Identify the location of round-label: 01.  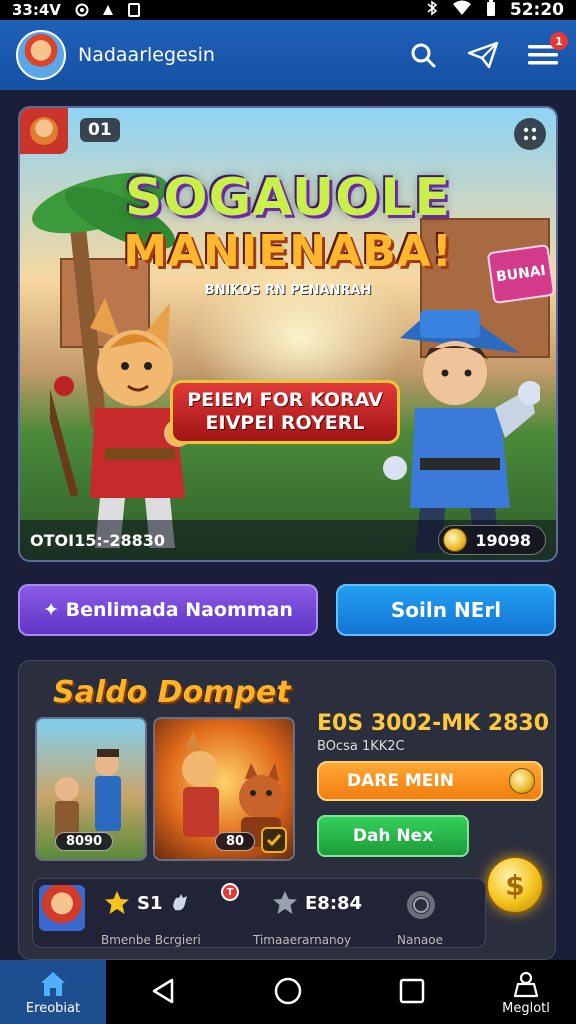
(100, 130).